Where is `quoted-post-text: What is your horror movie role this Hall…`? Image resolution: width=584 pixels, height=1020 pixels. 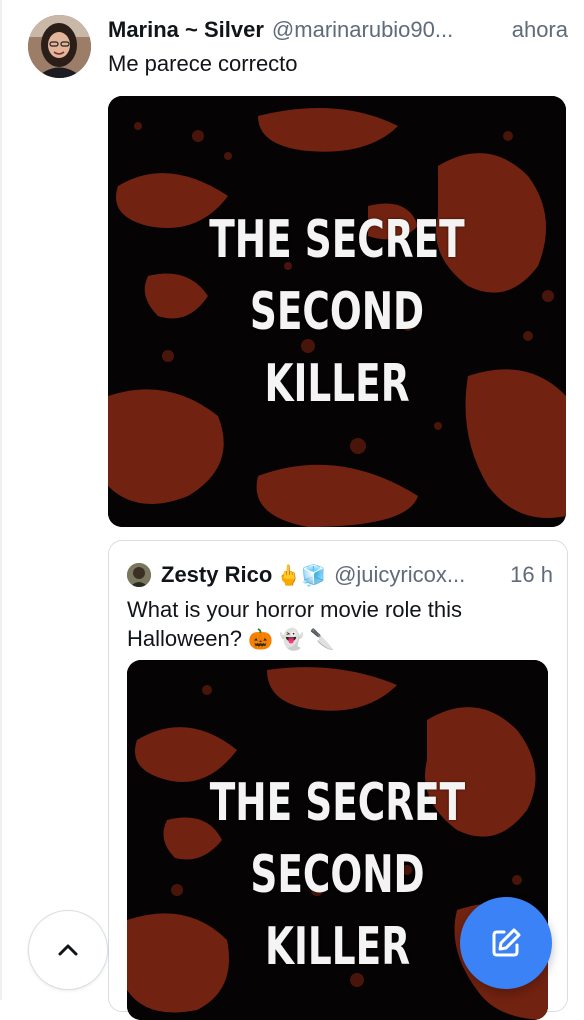
quoted-post-text: What is your horror movie role this Hall… is located at coordinates (337, 624).